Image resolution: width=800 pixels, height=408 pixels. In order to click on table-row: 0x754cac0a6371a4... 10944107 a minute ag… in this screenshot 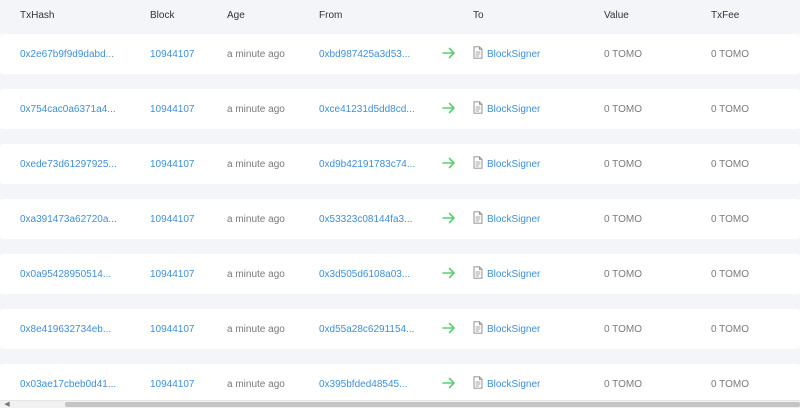, I will do `click(400, 109)`.